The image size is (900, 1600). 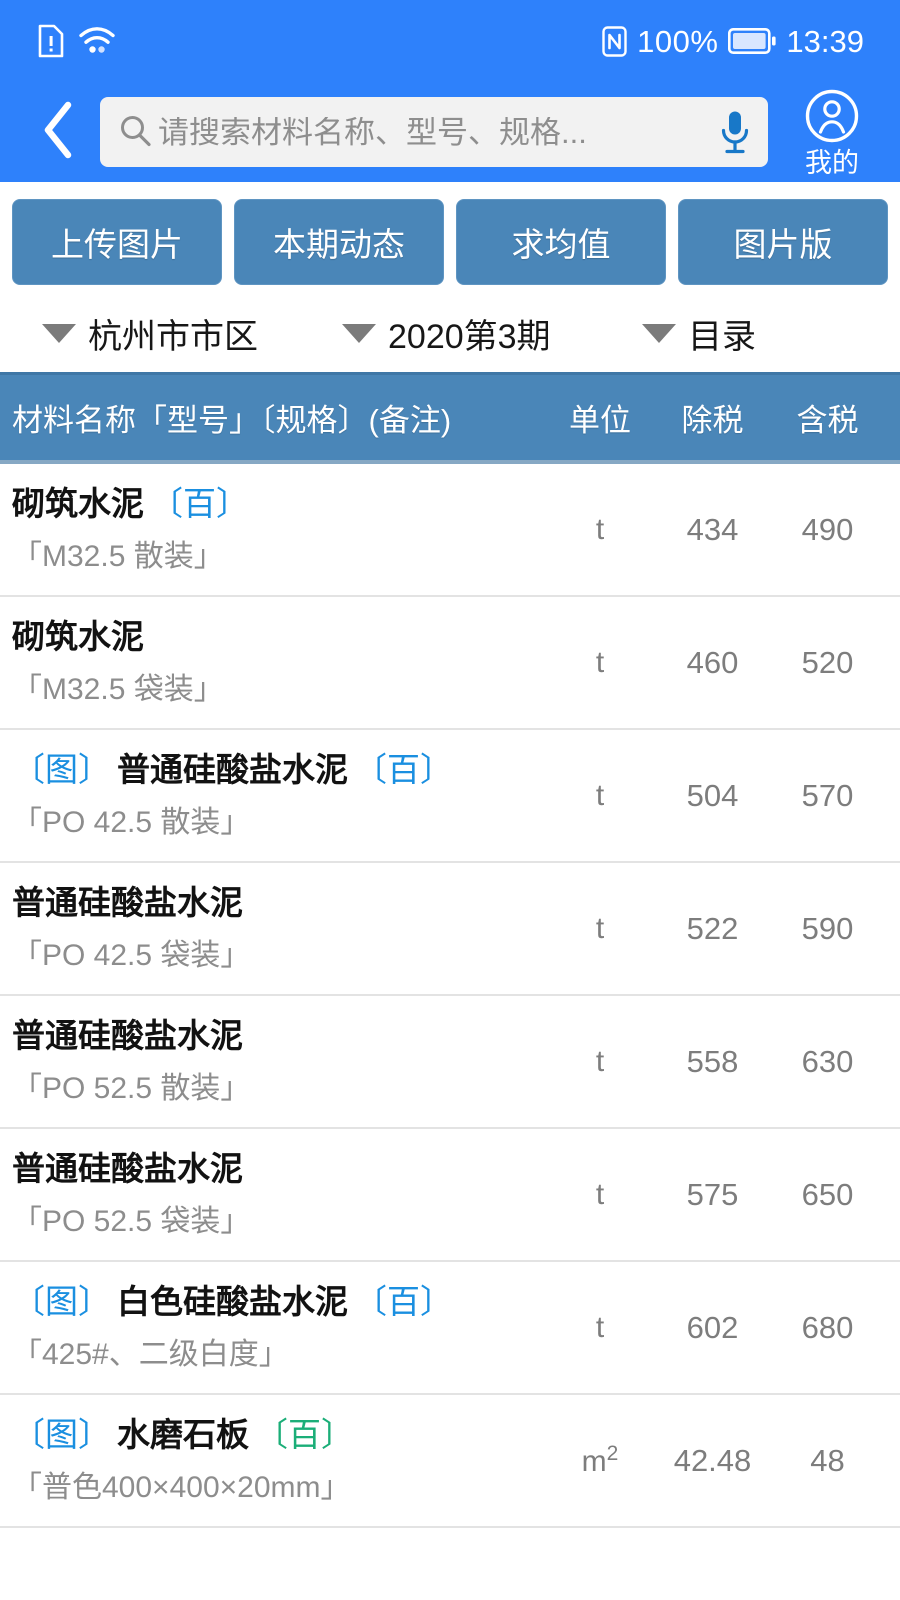 What do you see at coordinates (78, 637) in the screenshot?
I see `material-name-text: 砌筑水泥` at bounding box center [78, 637].